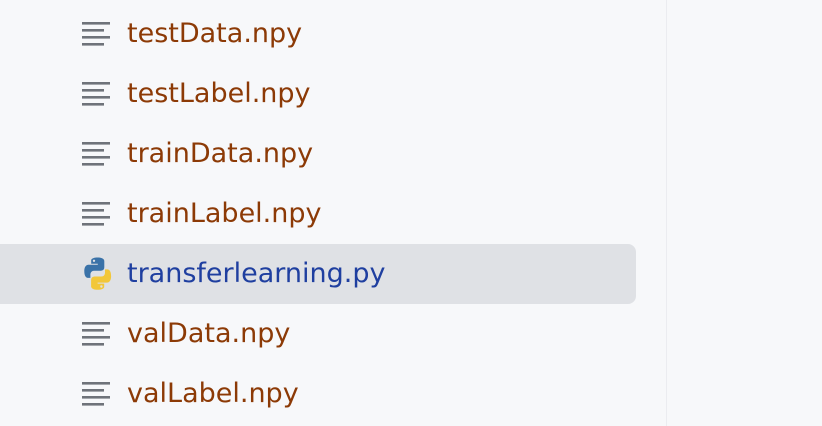 The image size is (822, 426). What do you see at coordinates (318, 154) in the screenshot?
I see `file-row-trainData: trainData.npy` at bounding box center [318, 154].